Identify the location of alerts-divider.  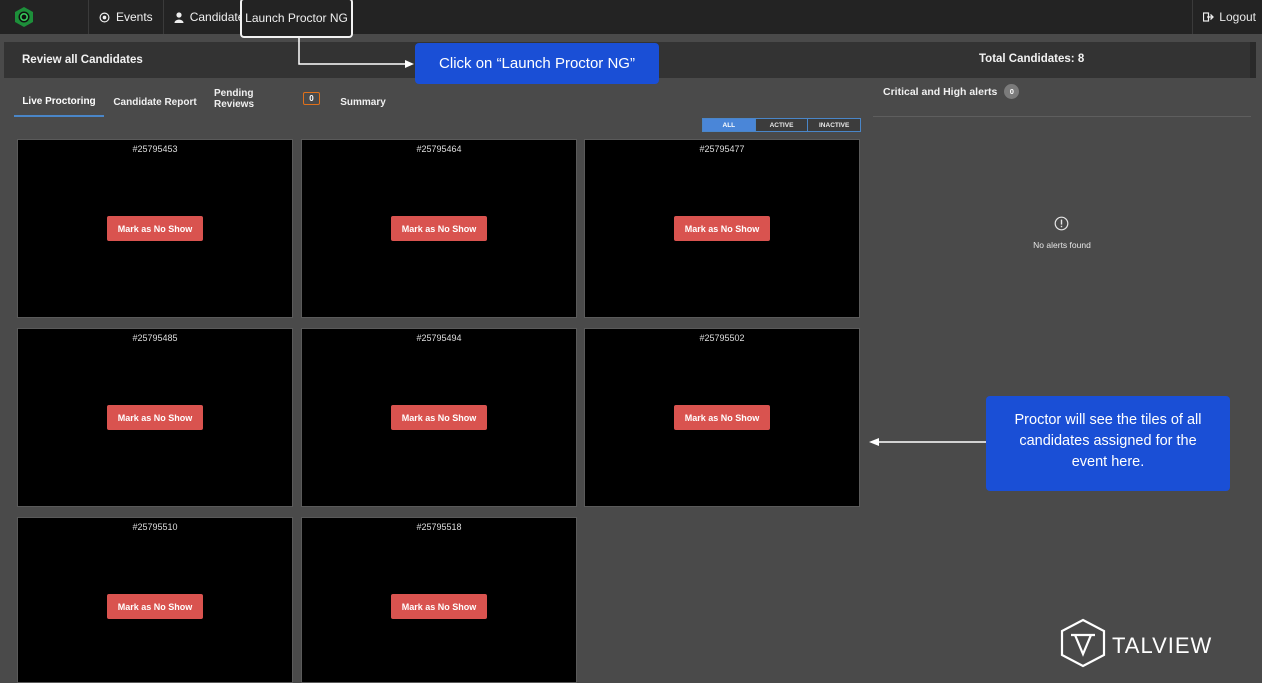
(1062, 116).